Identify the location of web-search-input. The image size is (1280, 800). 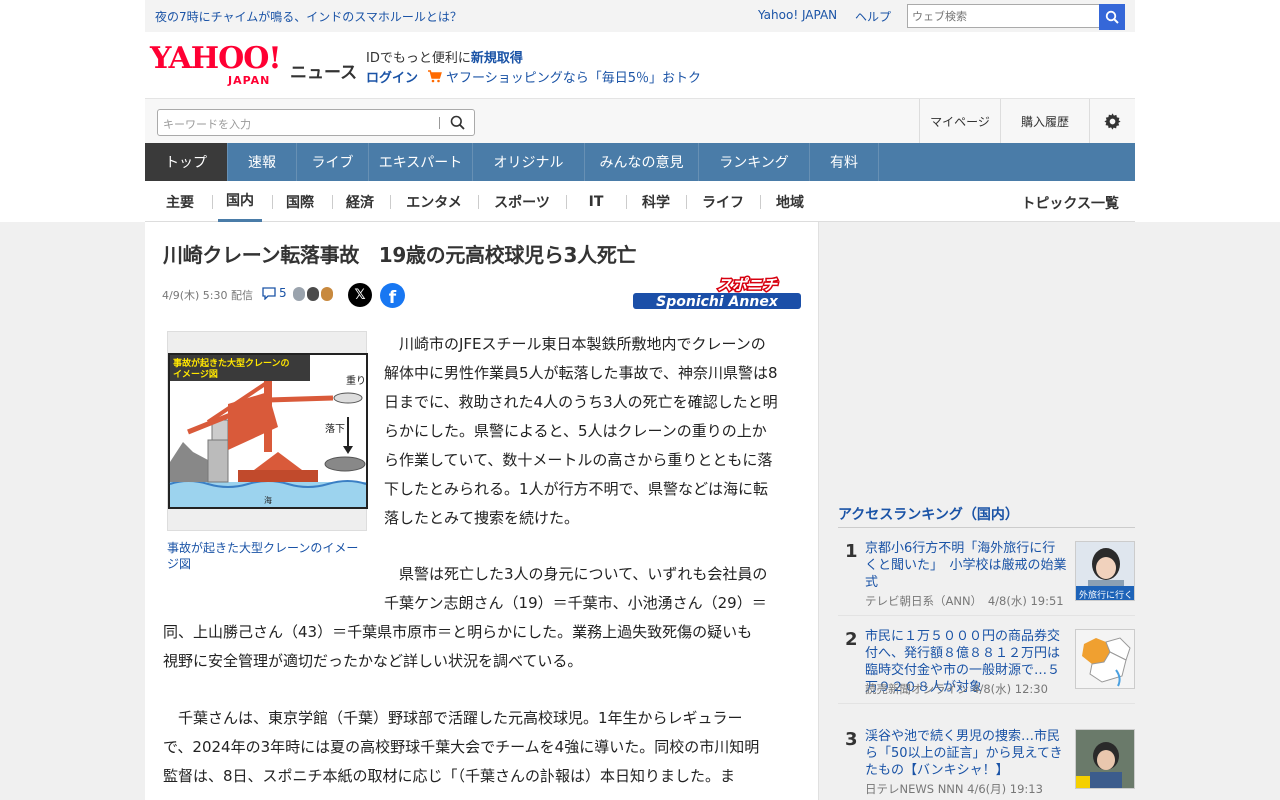
(1003, 16).